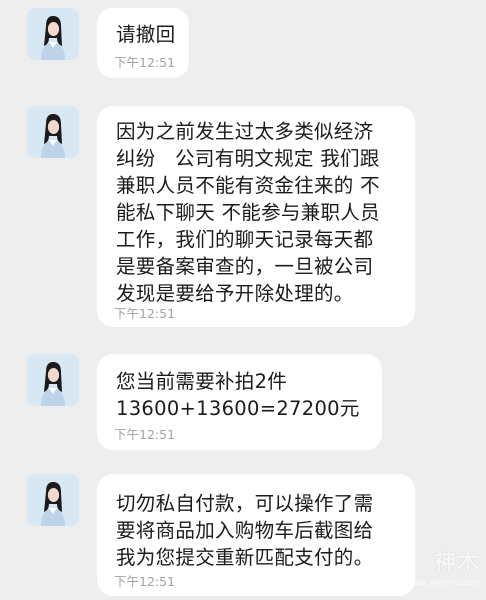  I want to click on message-text: 您当前需要补拍2件 13600+13600=27200元, so click(238, 395).